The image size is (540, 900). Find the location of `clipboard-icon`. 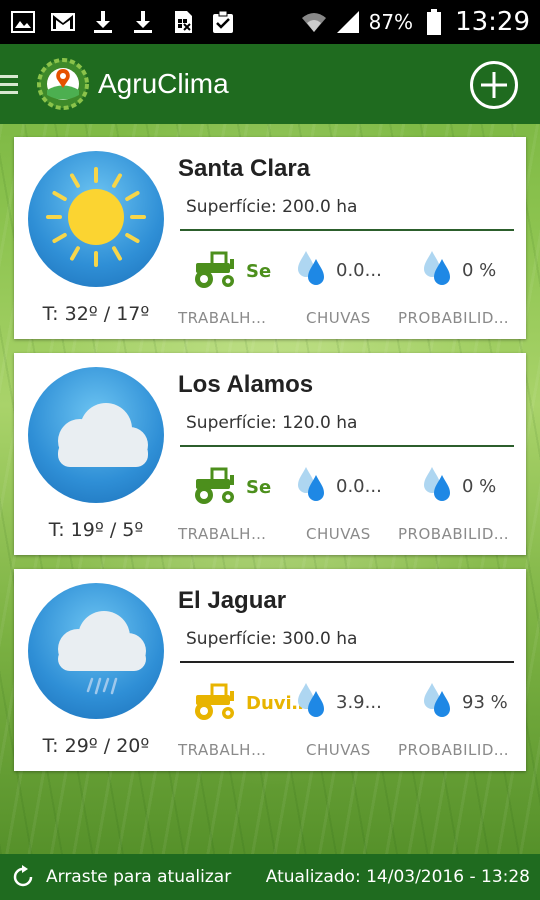

clipboard-icon is located at coordinates (223, 22).